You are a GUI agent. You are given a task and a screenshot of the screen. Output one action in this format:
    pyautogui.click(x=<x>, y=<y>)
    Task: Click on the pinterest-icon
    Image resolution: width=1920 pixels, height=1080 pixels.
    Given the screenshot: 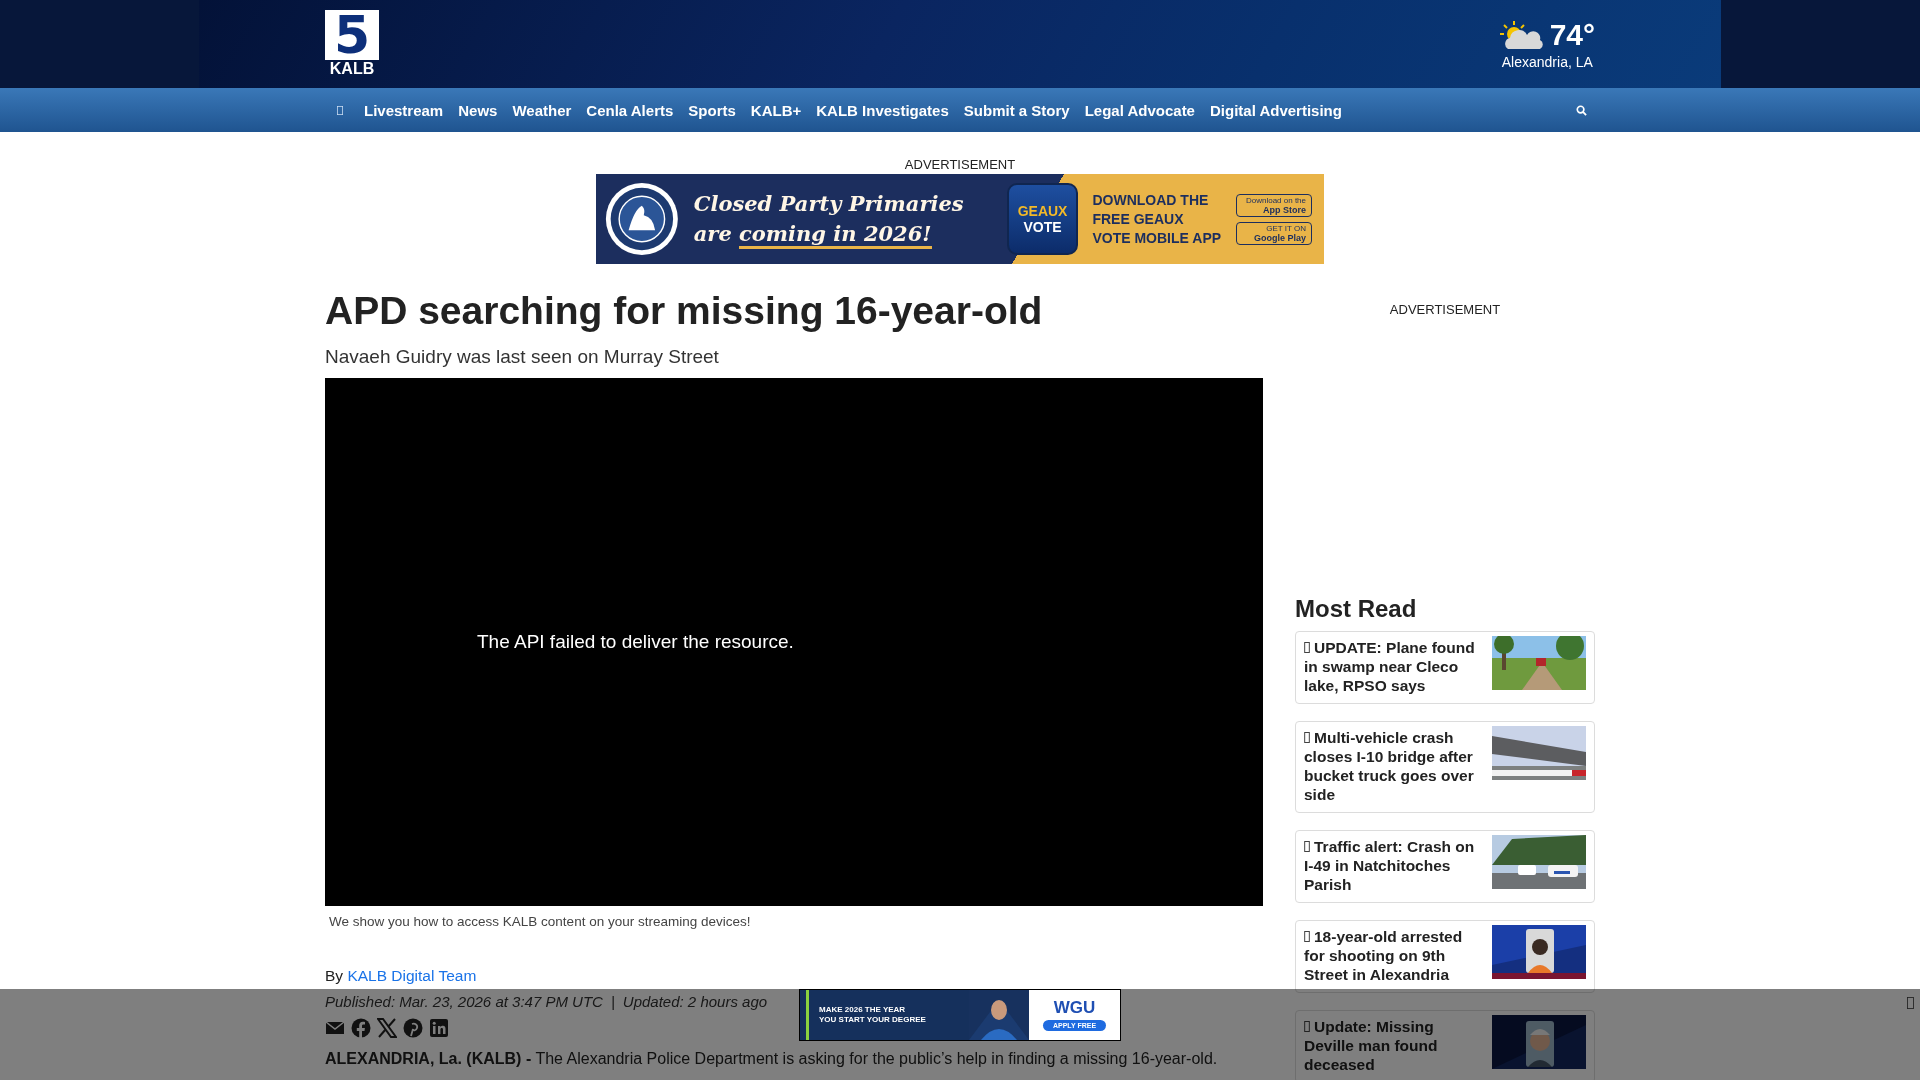 What is the action you would take?
    pyautogui.click(x=413, y=1028)
    